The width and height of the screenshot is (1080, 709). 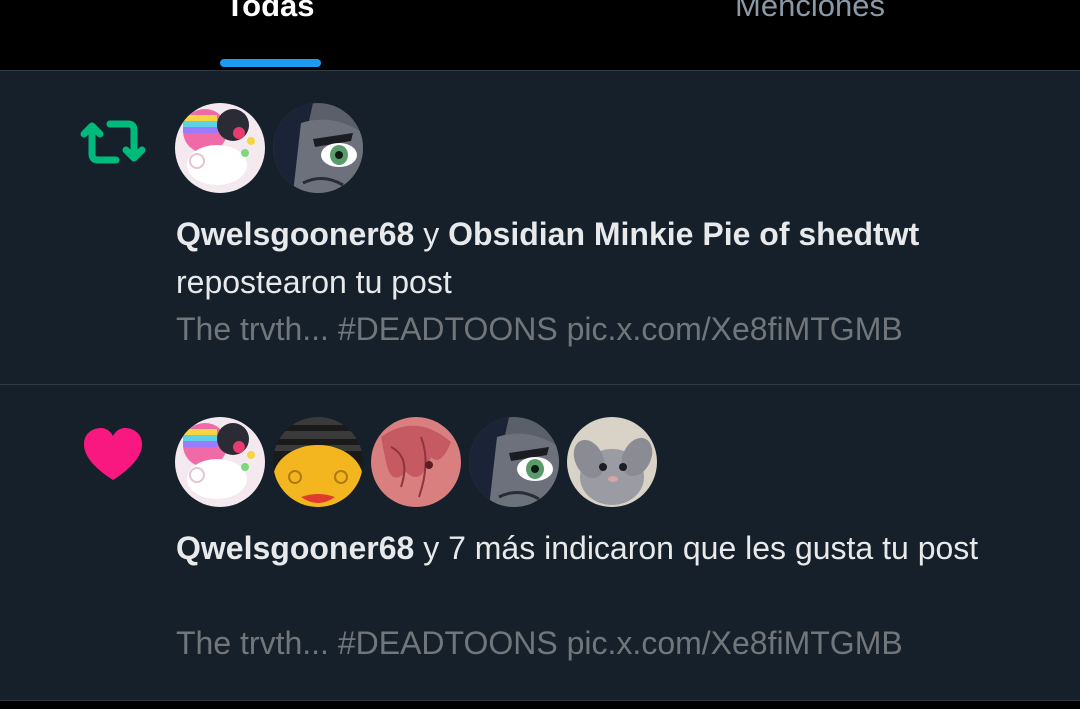 I want to click on connector-text: y, so click(x=431, y=234).